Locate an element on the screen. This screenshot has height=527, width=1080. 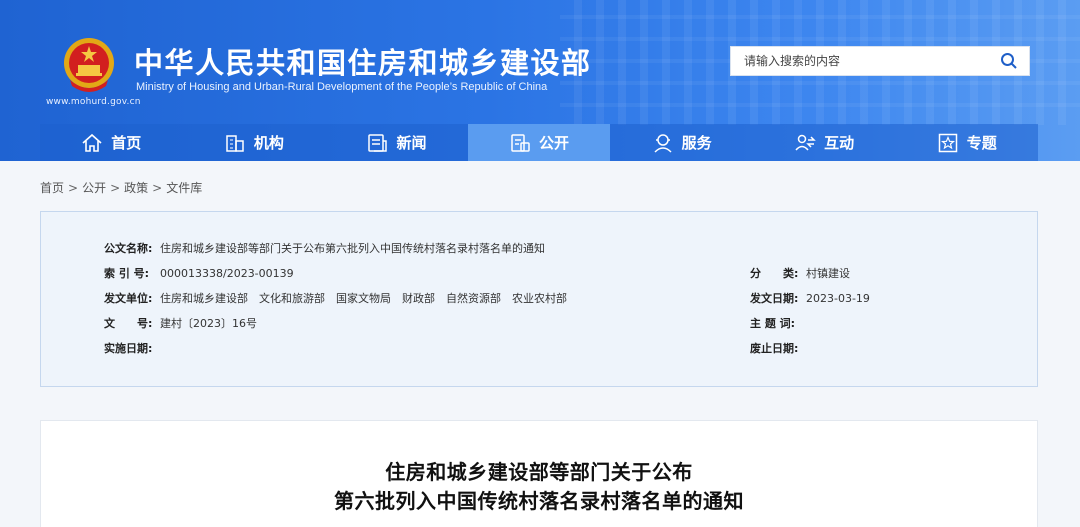
nav-item-organization: 机构 is located at coordinates (254, 142).